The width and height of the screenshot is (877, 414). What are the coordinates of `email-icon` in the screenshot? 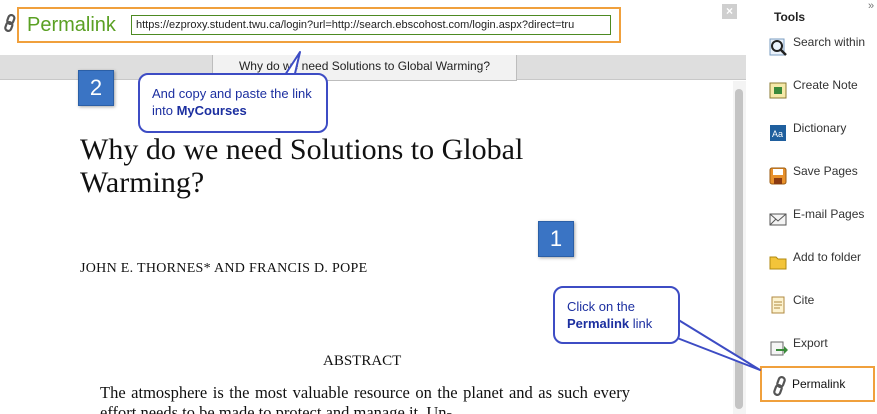 It's located at (778, 219).